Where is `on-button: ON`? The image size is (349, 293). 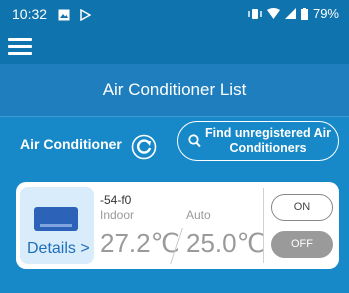
on-button: ON is located at coordinates (302, 207).